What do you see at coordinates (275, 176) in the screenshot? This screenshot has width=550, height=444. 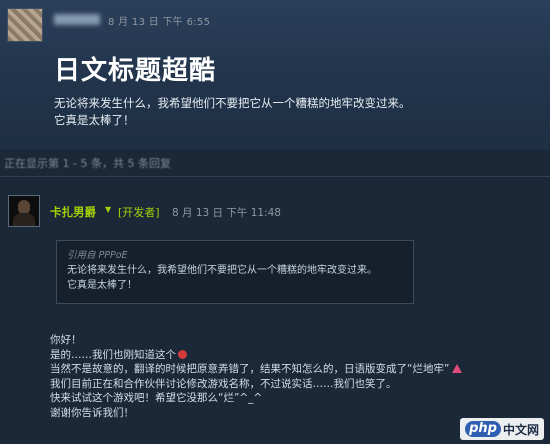 I see `divider` at bounding box center [275, 176].